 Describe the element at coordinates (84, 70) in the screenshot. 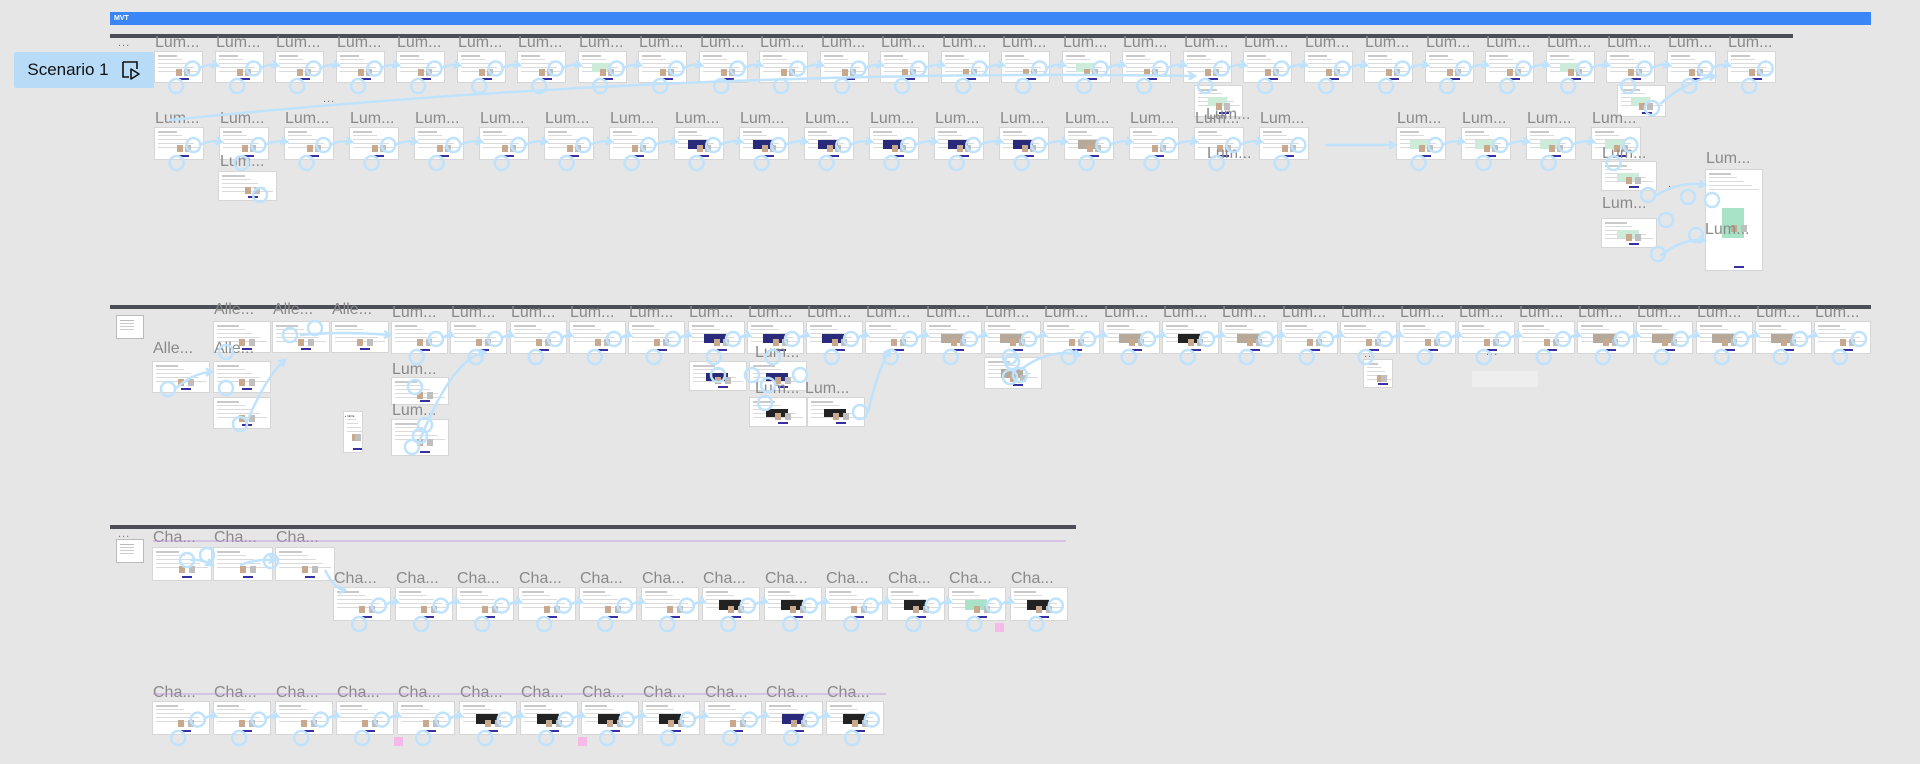

I see `scenario-flow-chip: Scenario 1` at that location.